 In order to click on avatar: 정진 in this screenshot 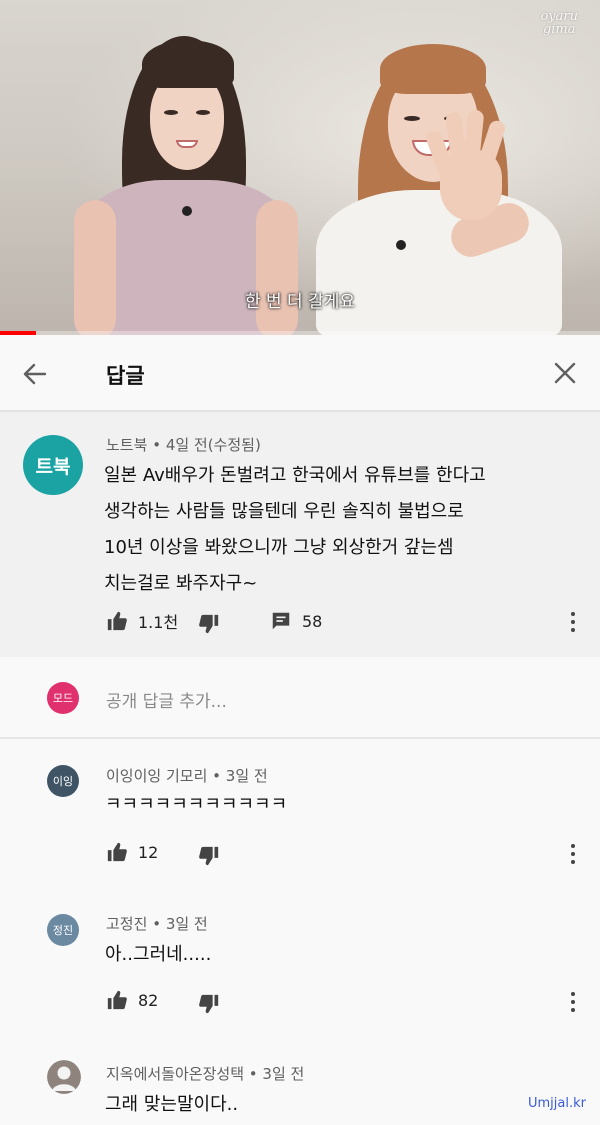, I will do `click(63, 930)`.